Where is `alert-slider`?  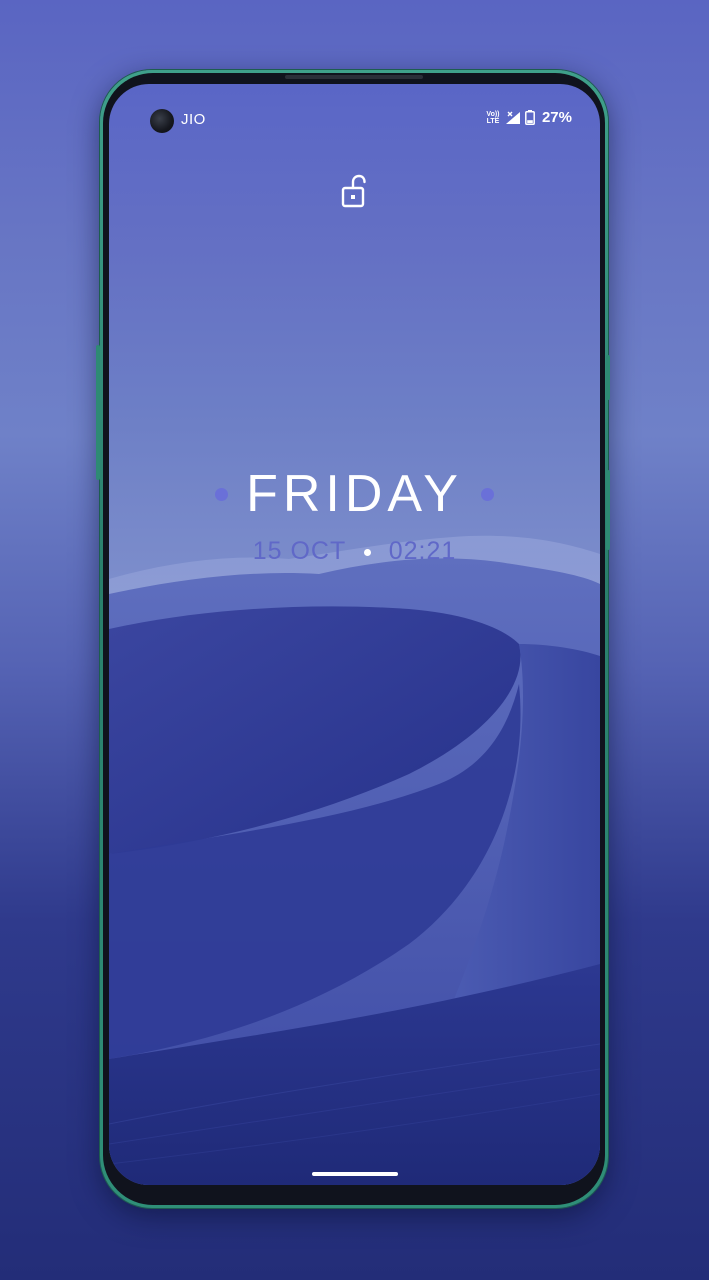 alert-slider is located at coordinates (608, 377).